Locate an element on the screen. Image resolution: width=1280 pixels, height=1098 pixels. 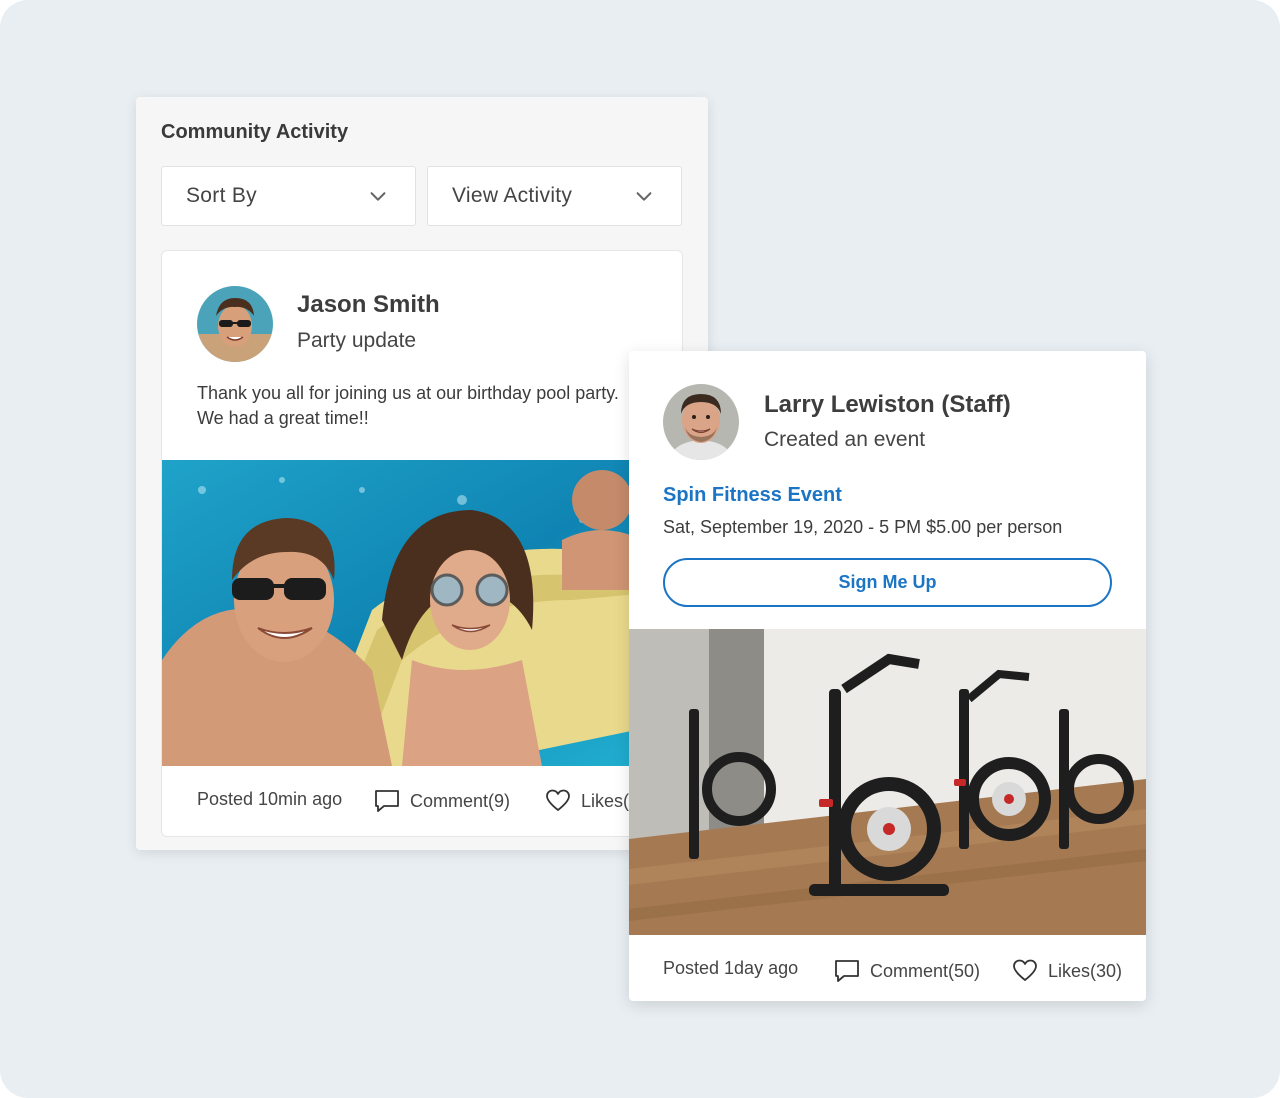
post-body-line: We had a great time!! is located at coordinates (283, 418).